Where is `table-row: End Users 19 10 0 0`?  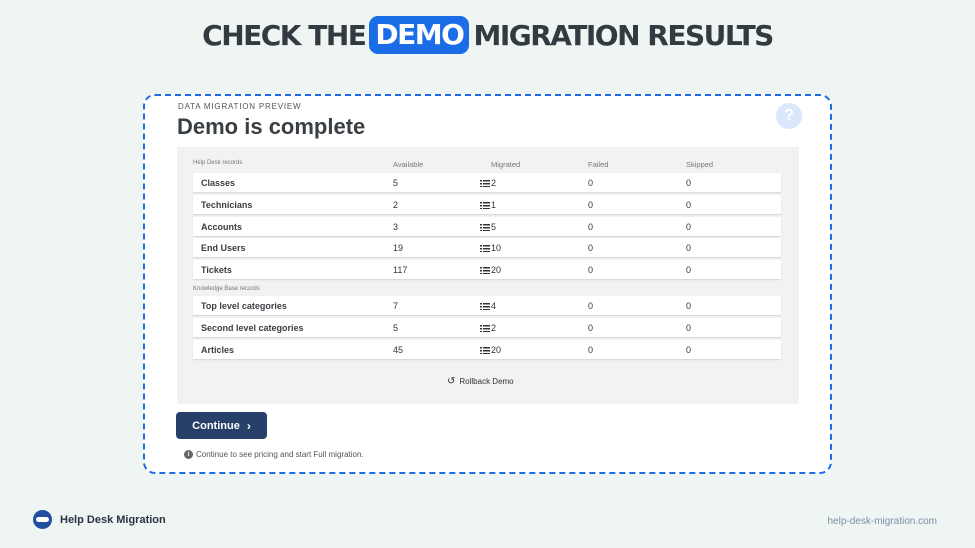 table-row: End Users 19 10 0 0 is located at coordinates (487, 247).